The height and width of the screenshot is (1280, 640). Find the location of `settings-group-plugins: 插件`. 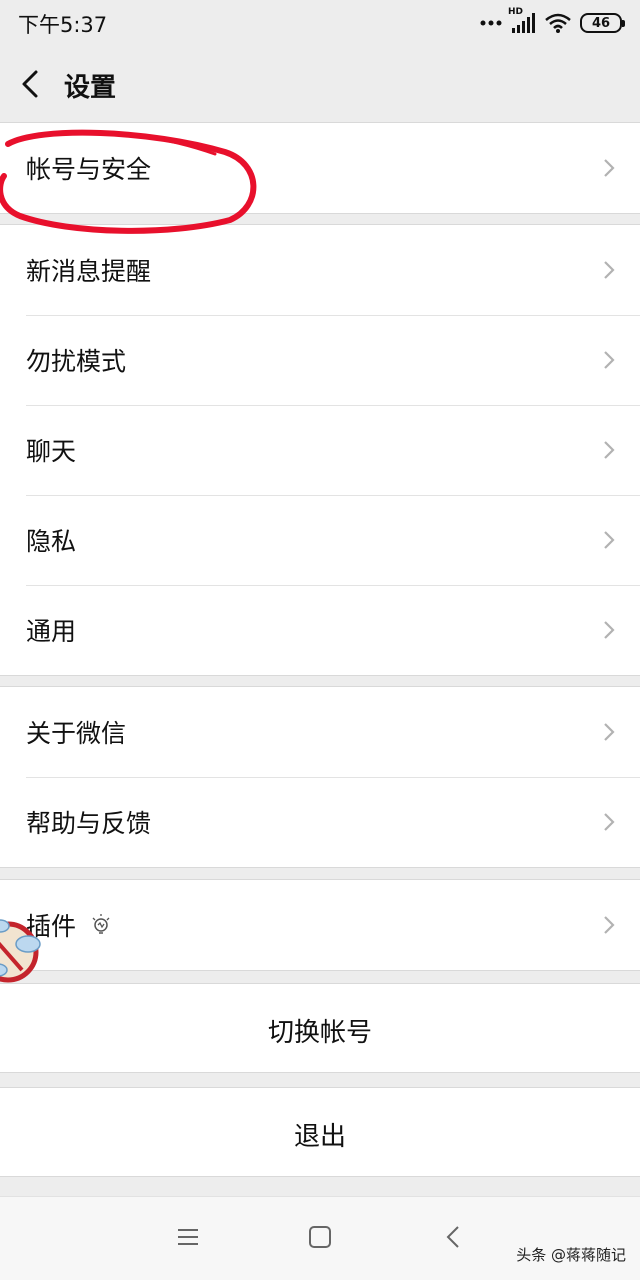

settings-group-plugins: 插件 is located at coordinates (320, 925).